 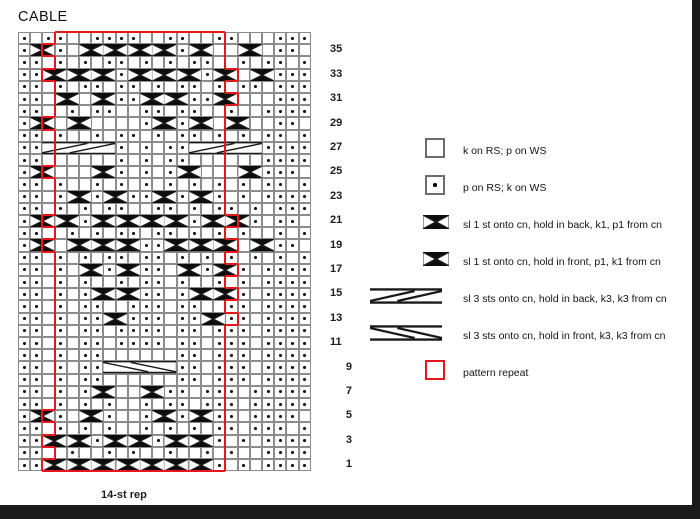 What do you see at coordinates (435, 370) in the screenshot?
I see `pattern-repeat-box-icon` at bounding box center [435, 370].